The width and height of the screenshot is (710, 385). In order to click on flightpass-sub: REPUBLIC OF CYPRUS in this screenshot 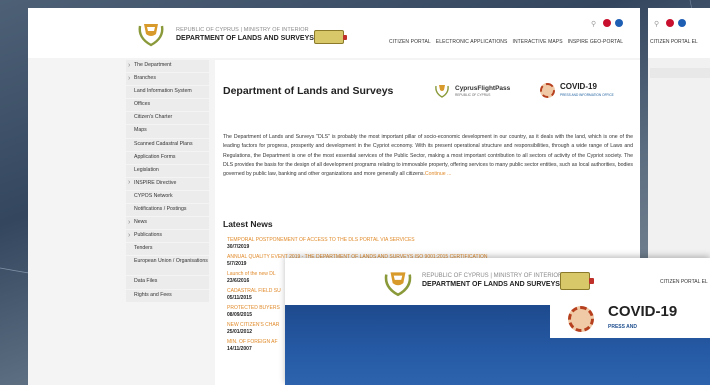, I will do `click(473, 95)`.